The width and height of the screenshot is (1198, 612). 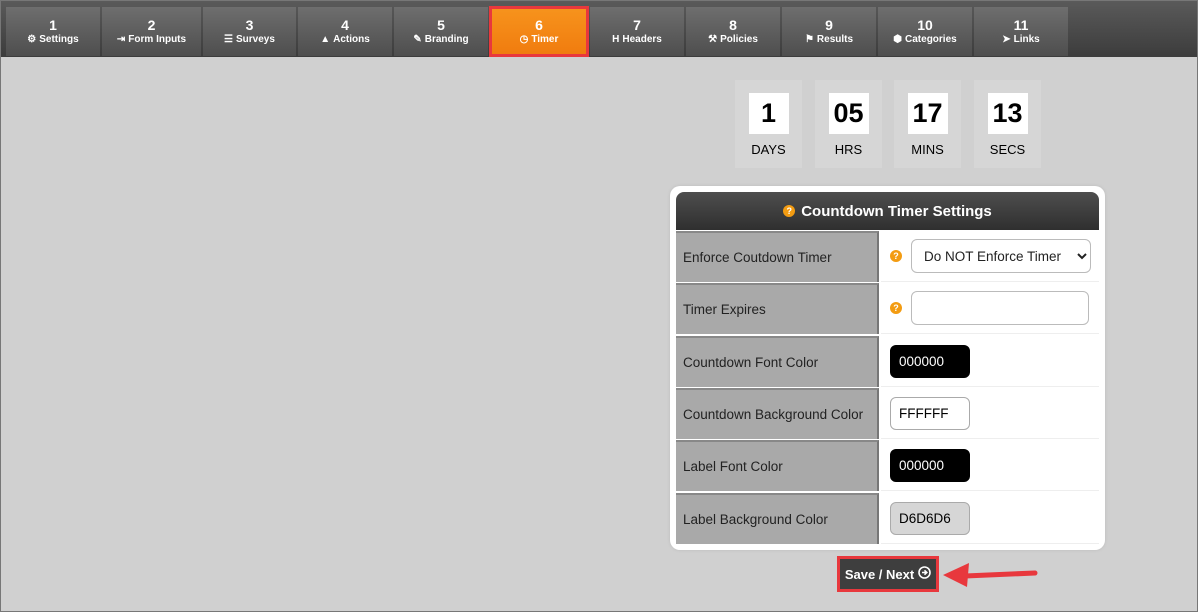 I want to click on tab-label: Results, so click(x=835, y=39).